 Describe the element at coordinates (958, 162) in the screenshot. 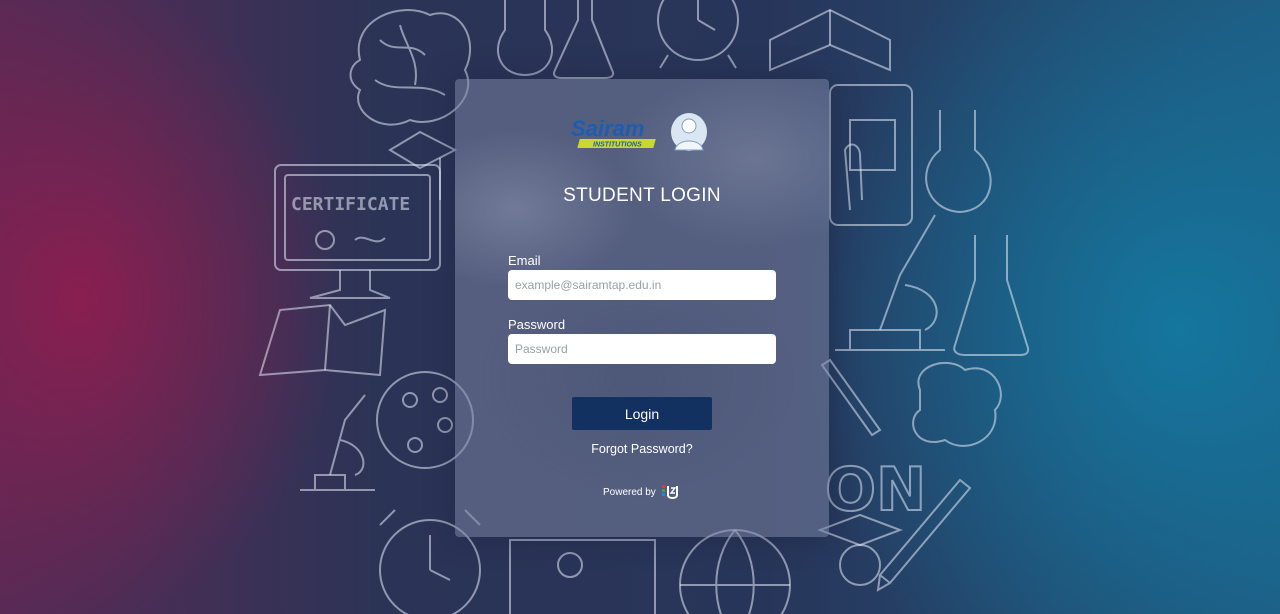

I see `round-flask-doodle-icon` at that location.